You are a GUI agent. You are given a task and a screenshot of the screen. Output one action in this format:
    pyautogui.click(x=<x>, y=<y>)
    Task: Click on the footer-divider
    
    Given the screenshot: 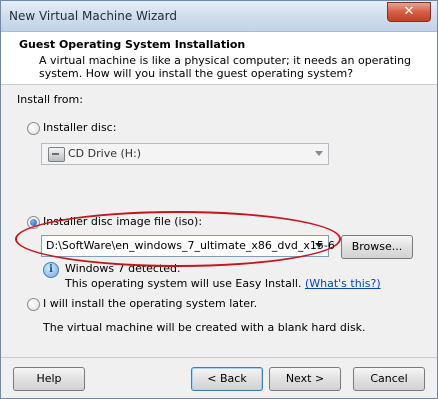 What is the action you would take?
    pyautogui.click(x=219, y=357)
    